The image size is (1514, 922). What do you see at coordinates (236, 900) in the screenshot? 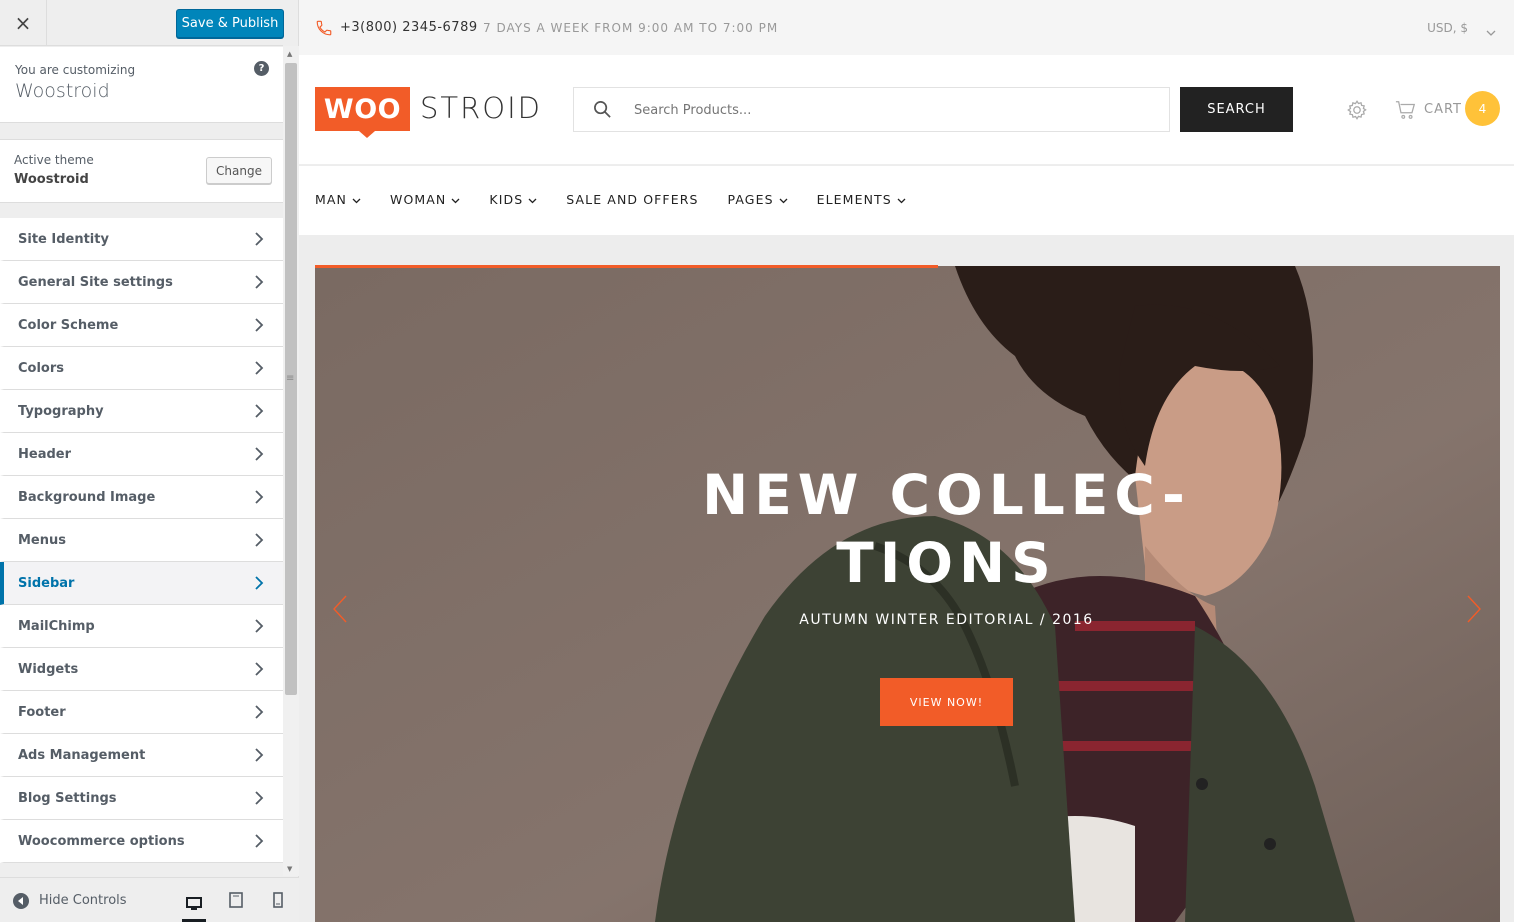
I see `tablet-icon` at bounding box center [236, 900].